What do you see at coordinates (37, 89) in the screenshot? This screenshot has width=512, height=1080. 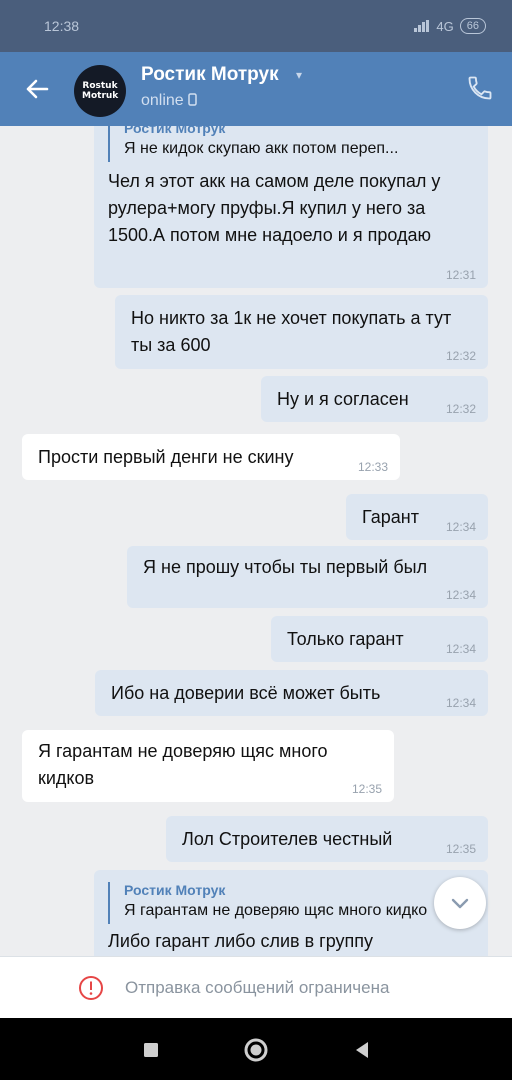 I see `arrow-left-icon` at bounding box center [37, 89].